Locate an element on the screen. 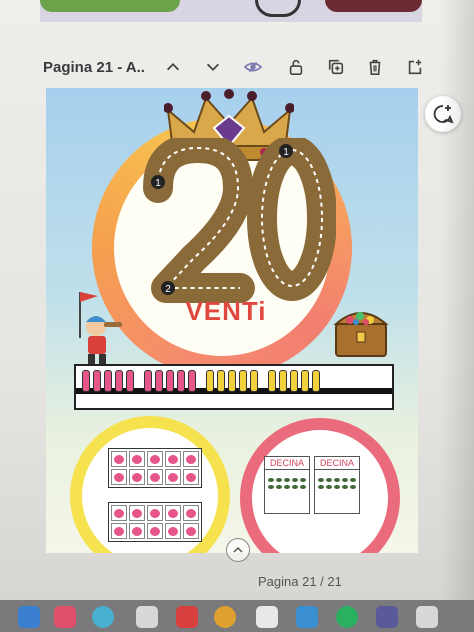 The height and width of the screenshot is (632, 474). previous-page-thumbnail is located at coordinates (231, 11).